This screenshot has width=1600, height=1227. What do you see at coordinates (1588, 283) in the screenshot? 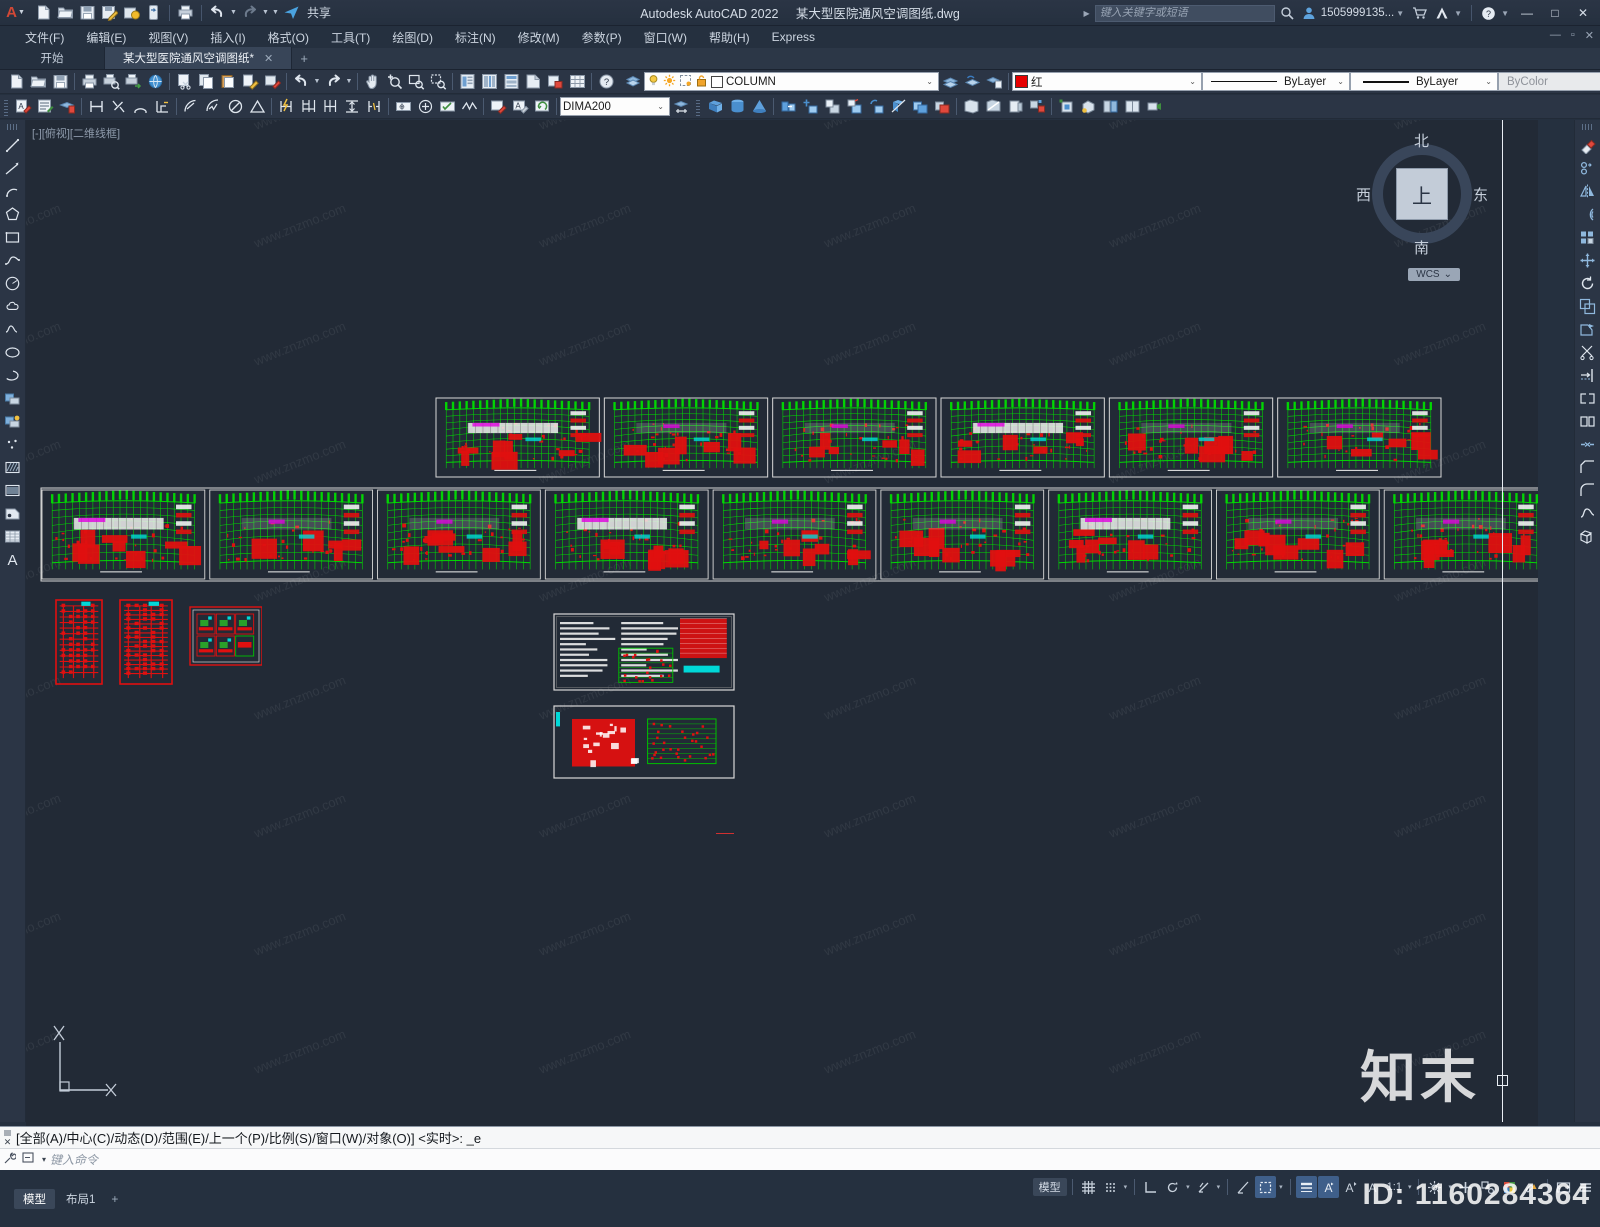
I see `rotate-icon` at bounding box center [1588, 283].